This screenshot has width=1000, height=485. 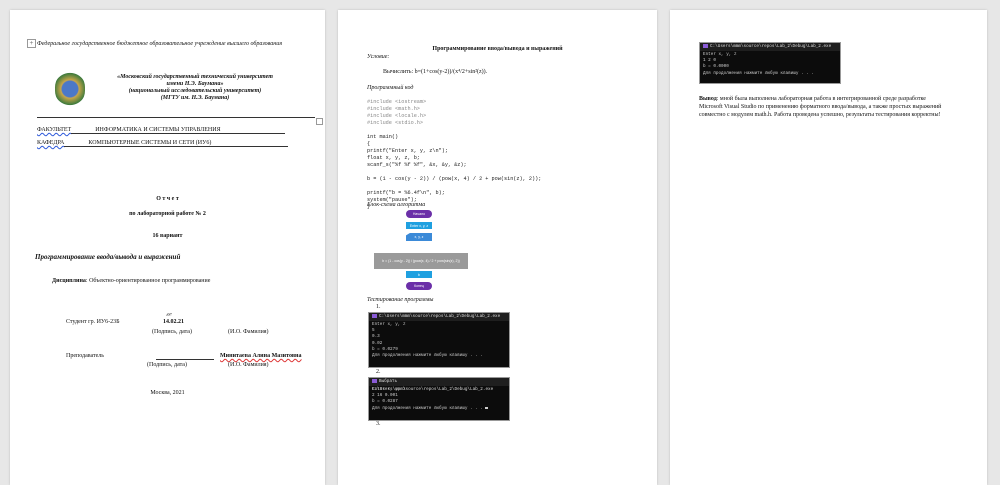 I want to click on code-line: float x, y, z, b;, so click(x=393, y=158).